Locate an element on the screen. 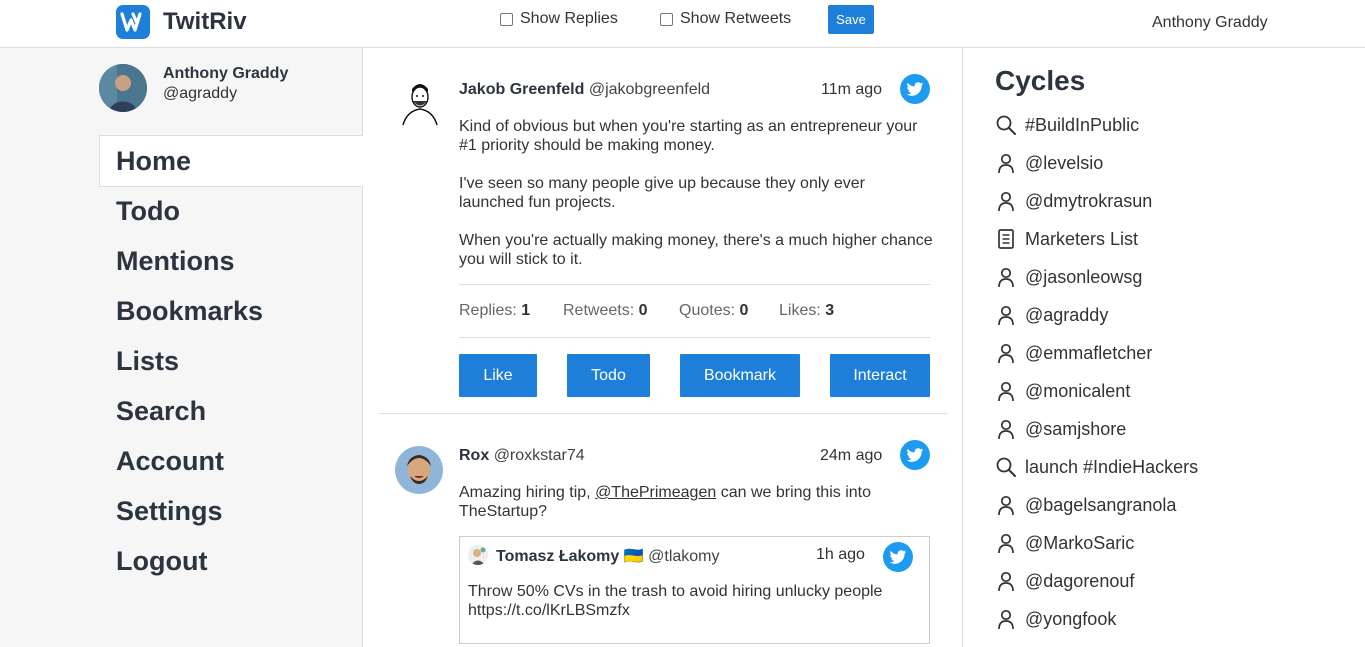  stat-replies-count: 1 is located at coordinates (526, 310).